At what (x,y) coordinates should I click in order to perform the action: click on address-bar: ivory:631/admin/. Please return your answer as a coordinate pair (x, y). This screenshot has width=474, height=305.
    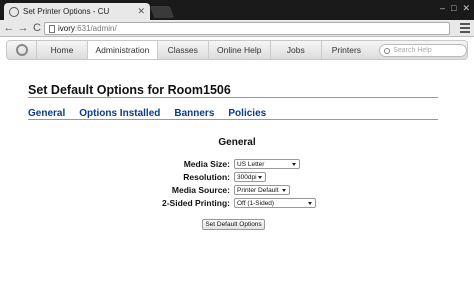
    Looking at the image, I should click on (247, 28).